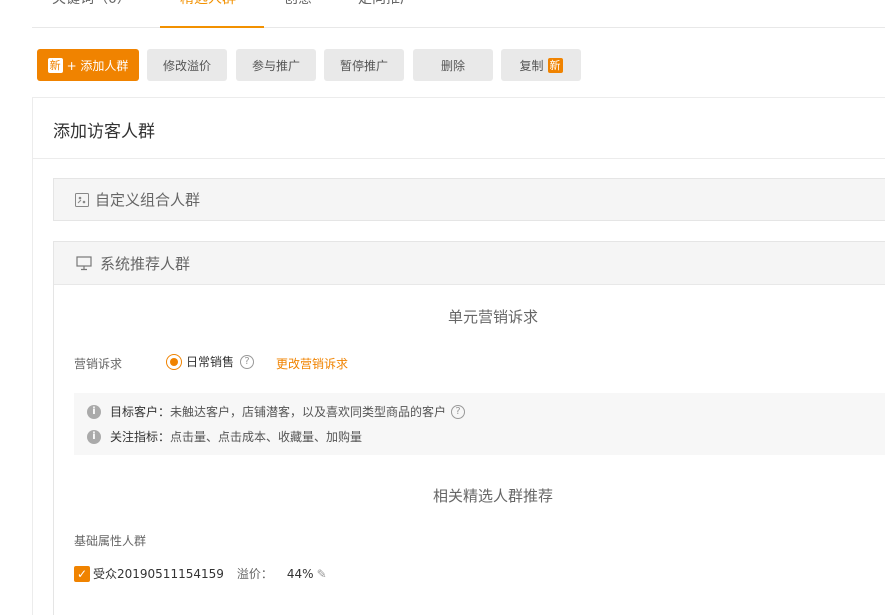 The width and height of the screenshot is (885, 615). What do you see at coordinates (531, 65) in the screenshot?
I see `copy-label: 复制` at bounding box center [531, 65].